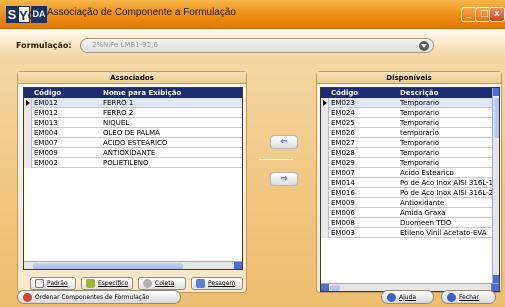 The image size is (505, 307). I want to click on ajuda-label: Ajuda, so click(408, 297).